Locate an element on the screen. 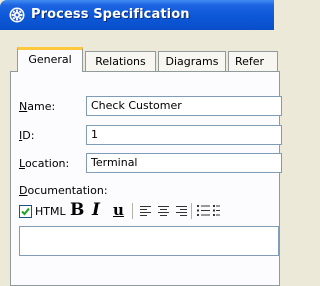 The image size is (320, 286). documentation-editor is located at coordinates (149, 241).